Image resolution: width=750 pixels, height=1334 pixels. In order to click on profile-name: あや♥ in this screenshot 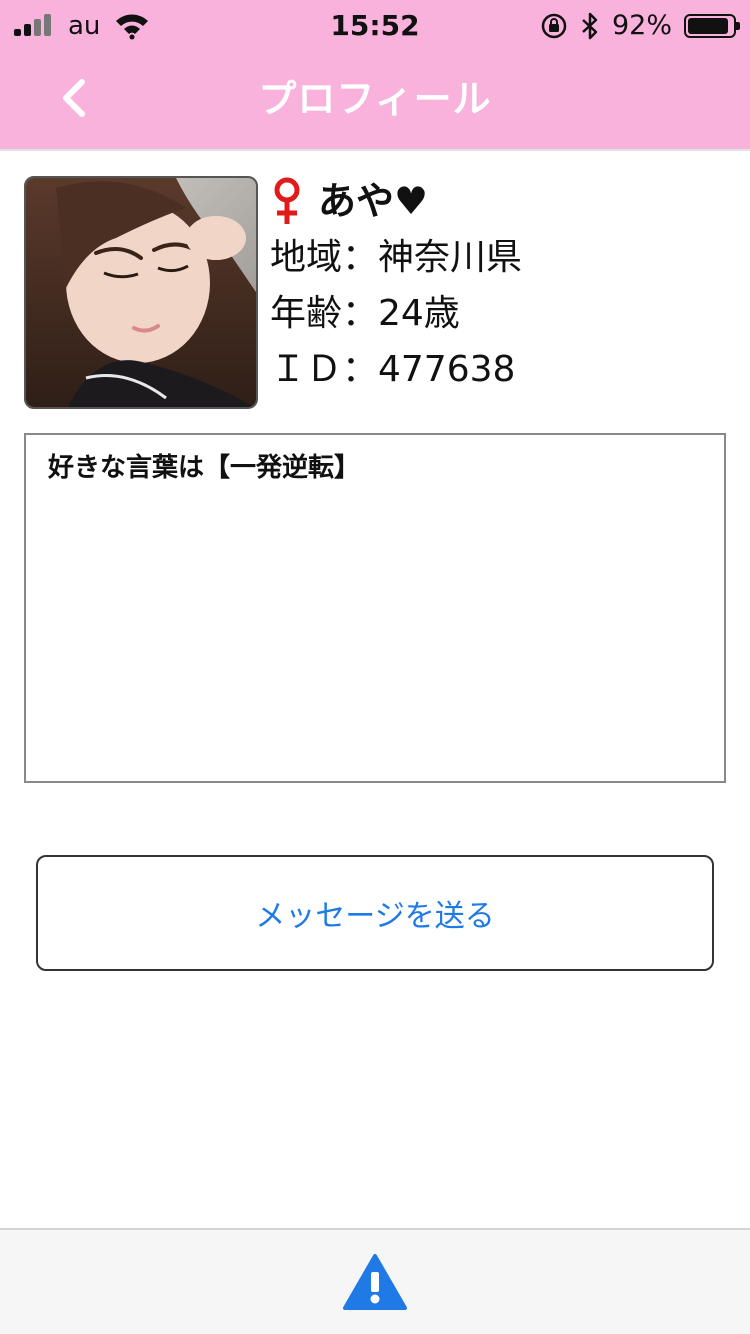, I will do `click(373, 201)`.